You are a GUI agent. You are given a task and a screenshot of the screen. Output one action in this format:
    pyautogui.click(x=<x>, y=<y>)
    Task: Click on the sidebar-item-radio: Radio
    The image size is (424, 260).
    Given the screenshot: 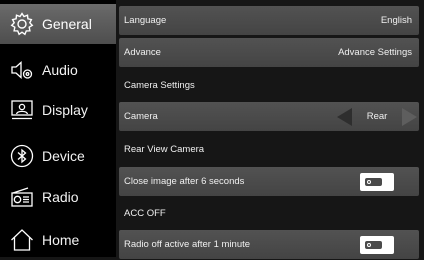 What is the action you would take?
    pyautogui.click(x=58, y=197)
    